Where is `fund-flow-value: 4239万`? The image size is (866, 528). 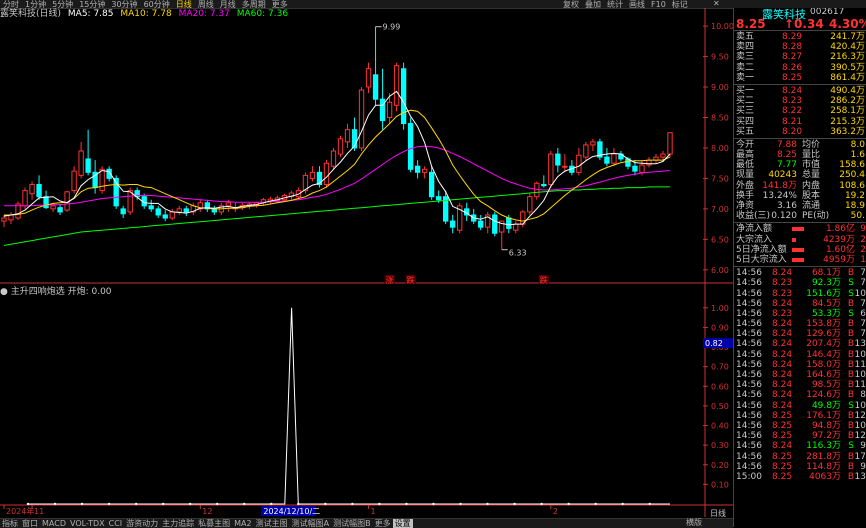 fund-flow-value: 4239万 is located at coordinates (839, 239).